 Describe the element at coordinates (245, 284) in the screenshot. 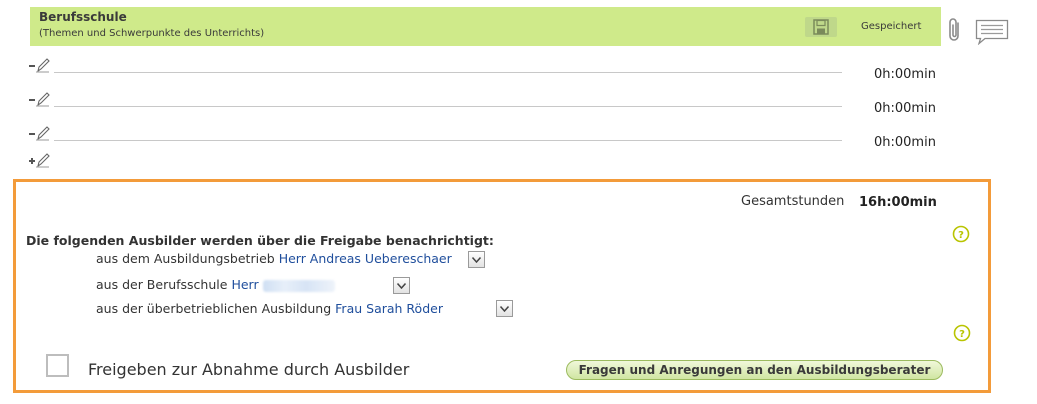

I see `trainer-name: Herr` at that location.